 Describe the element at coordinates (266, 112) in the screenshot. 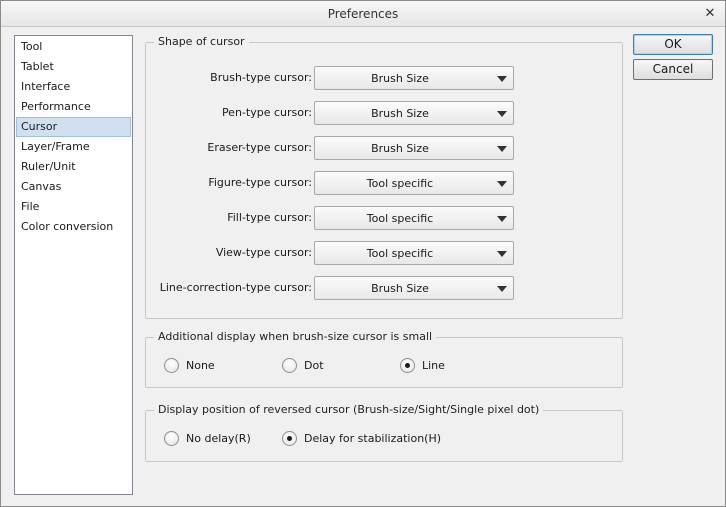

I see `pen-type-cursor-label: Pen-type cursor:` at that location.